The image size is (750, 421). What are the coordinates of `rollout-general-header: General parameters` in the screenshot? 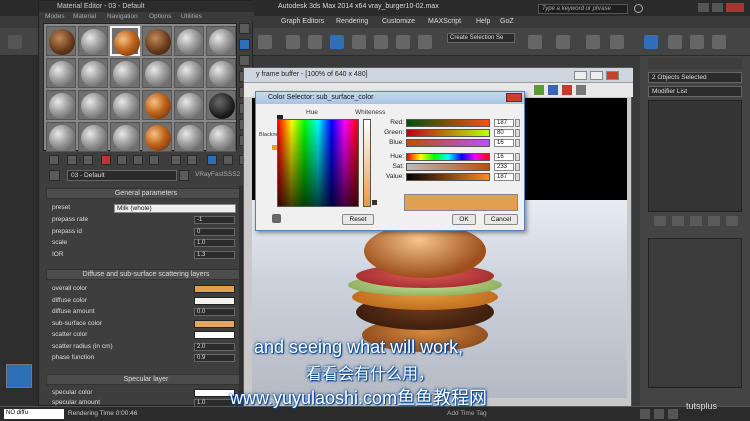 It's located at (146, 193).